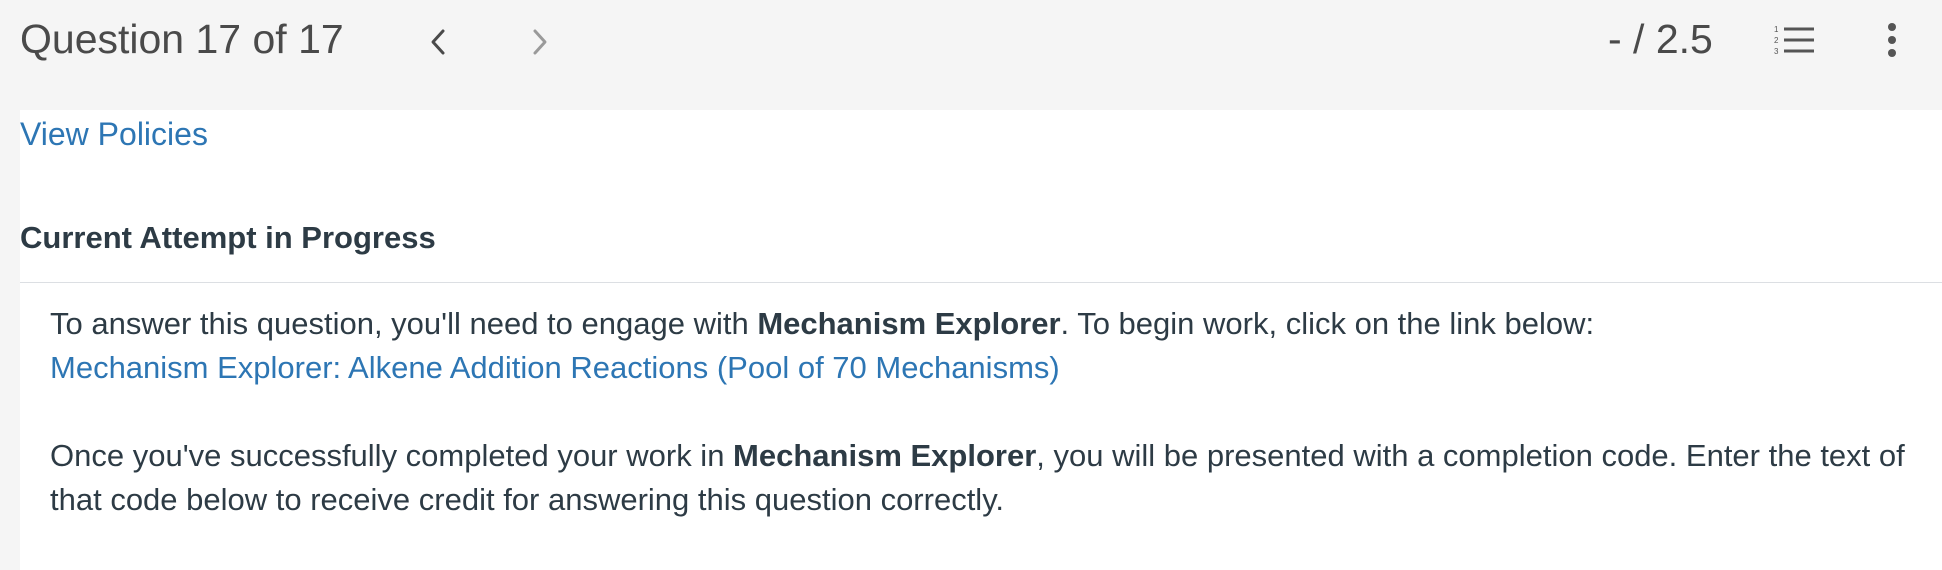 The width and height of the screenshot is (1942, 570). I want to click on next-question-button, so click(540, 42).